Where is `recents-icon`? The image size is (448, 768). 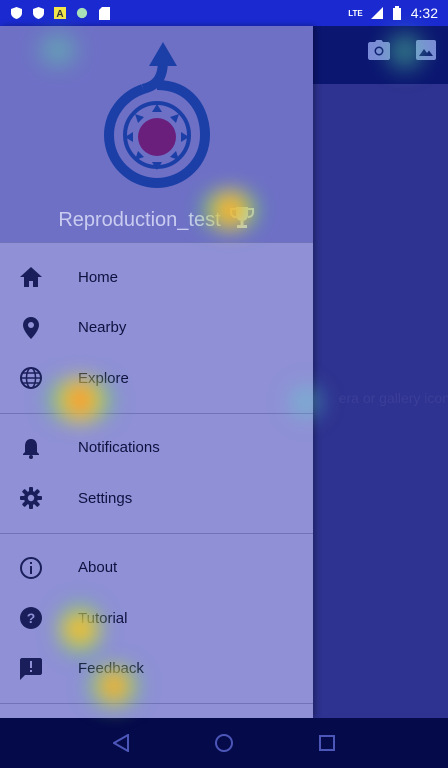
recents-icon is located at coordinates (327, 743).